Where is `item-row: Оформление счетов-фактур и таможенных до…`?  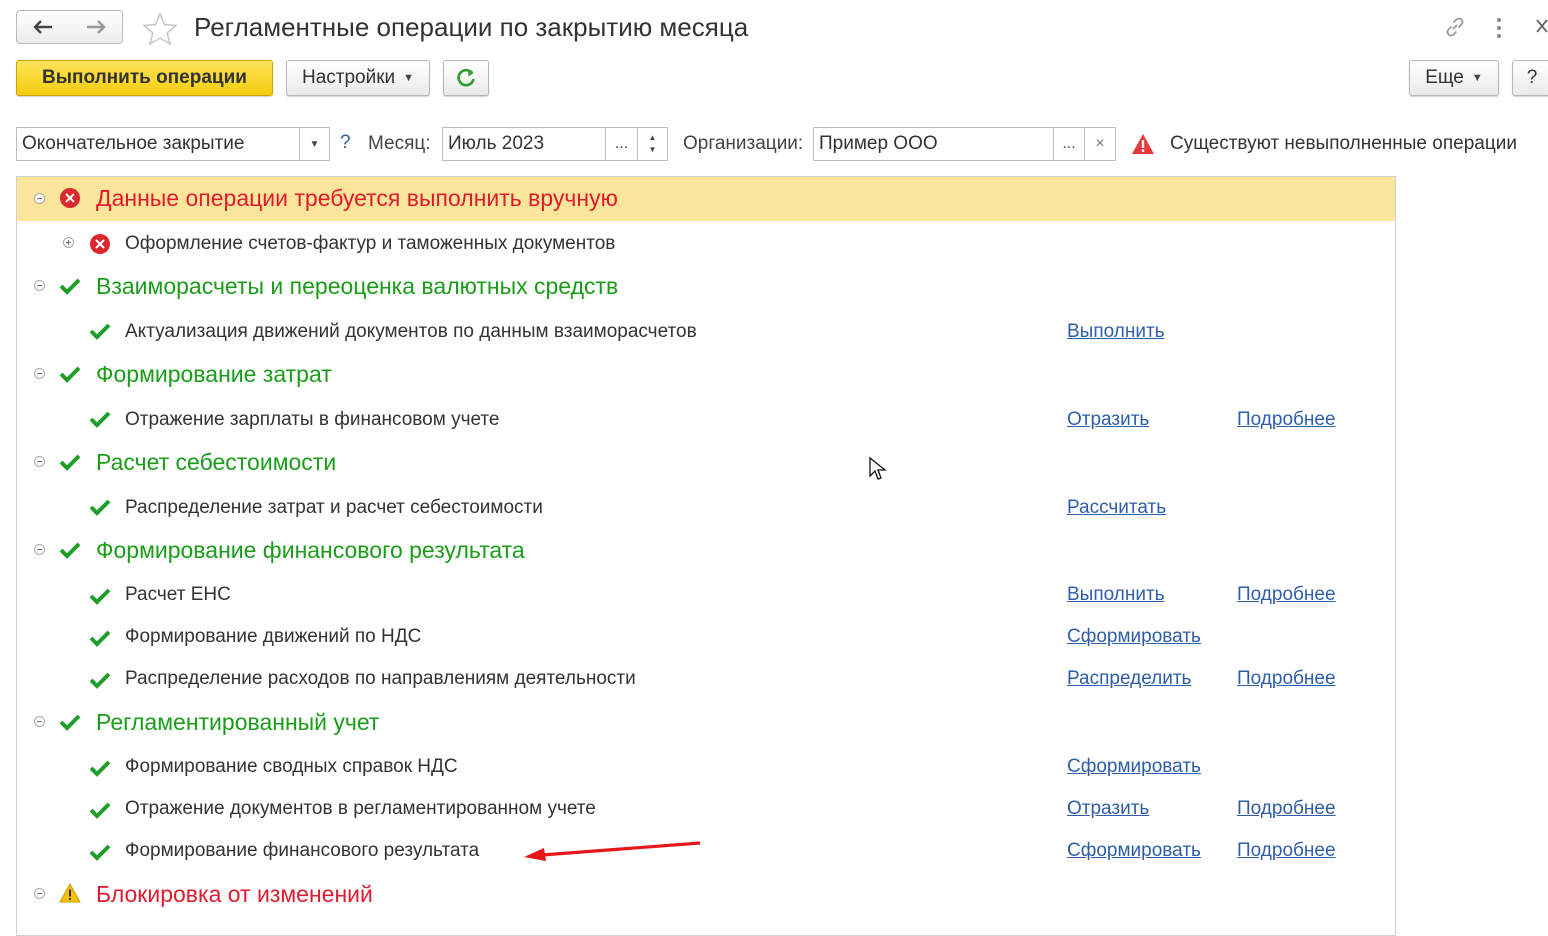 item-row: Оформление счетов-фактур и таможенных до… is located at coordinates (706, 243).